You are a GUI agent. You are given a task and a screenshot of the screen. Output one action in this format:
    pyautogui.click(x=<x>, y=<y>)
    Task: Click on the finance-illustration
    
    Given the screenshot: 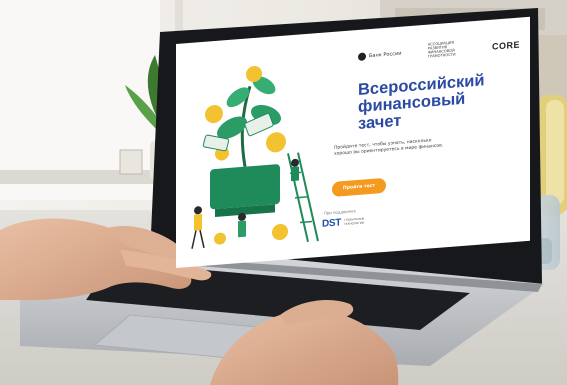 What is the action you would take?
    pyautogui.click(x=255, y=157)
    